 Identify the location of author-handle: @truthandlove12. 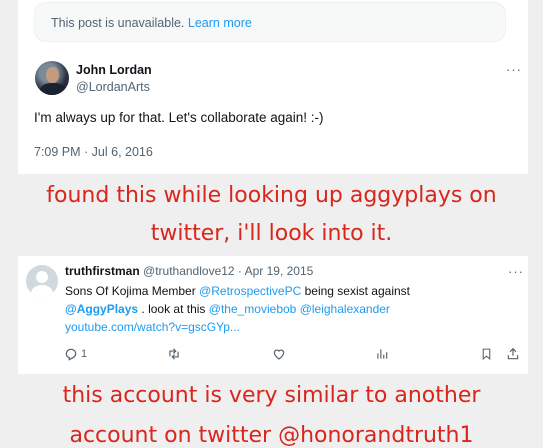
(189, 271).